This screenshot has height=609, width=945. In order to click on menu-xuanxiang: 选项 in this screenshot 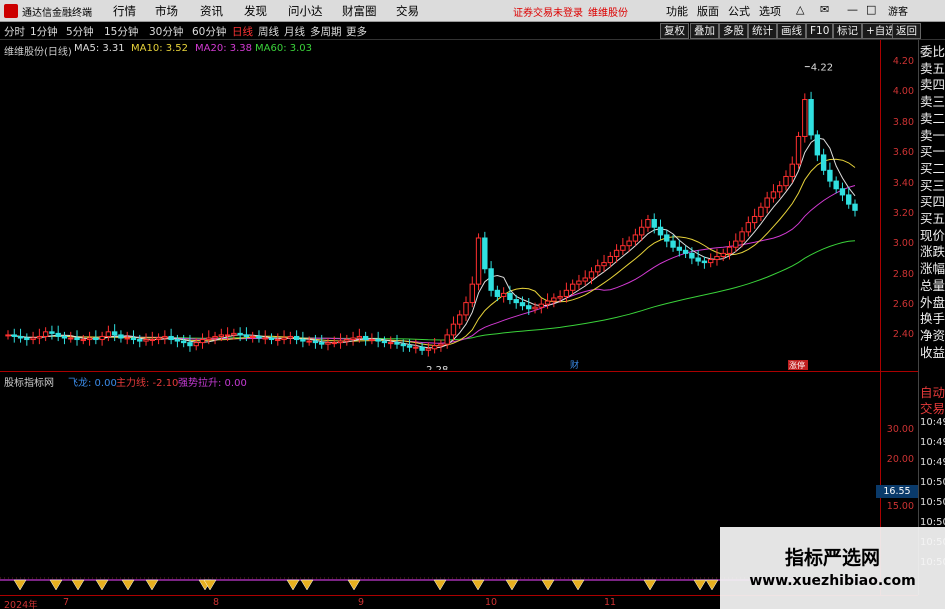, I will do `click(770, 11)`.